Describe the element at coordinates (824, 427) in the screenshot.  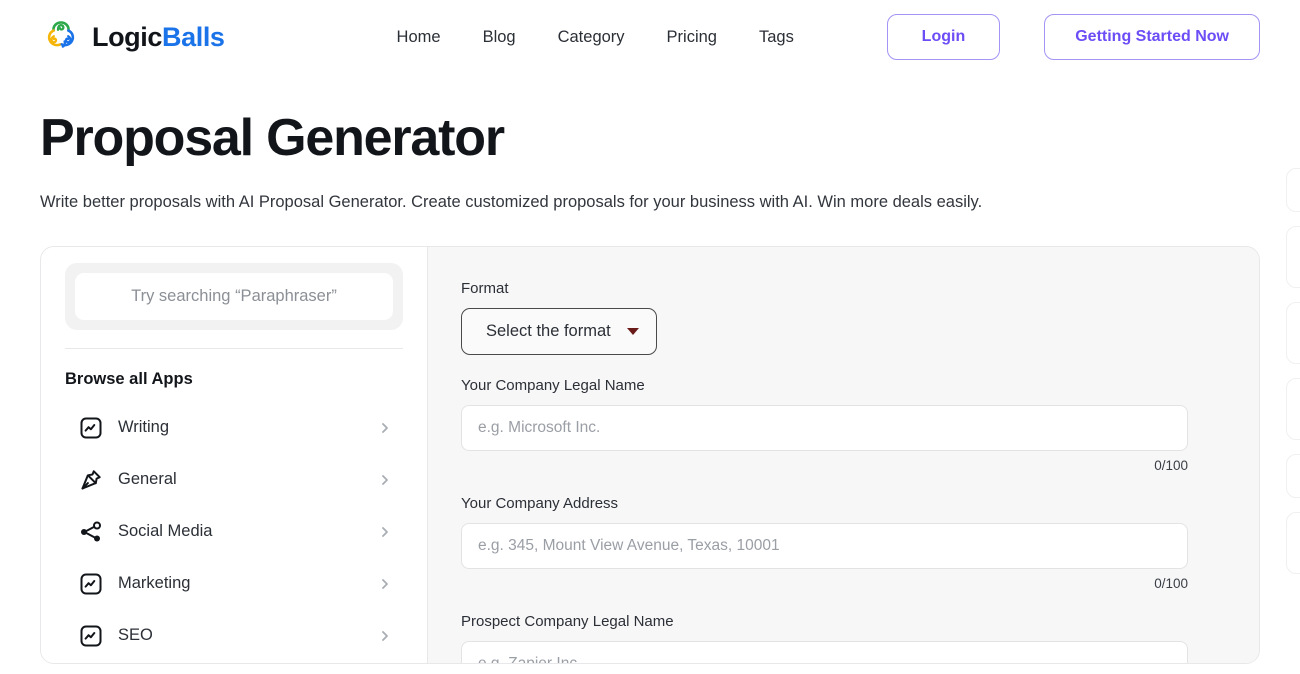
I see `company-legal-name-input` at that location.